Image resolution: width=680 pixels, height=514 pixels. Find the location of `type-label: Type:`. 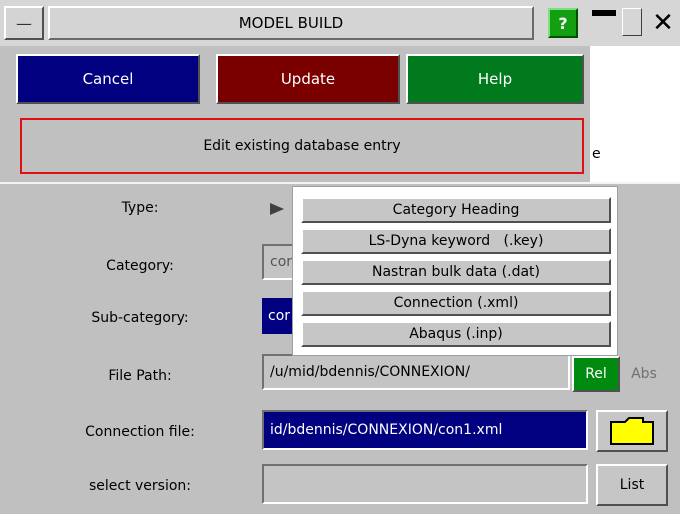

type-label: Type: is located at coordinates (140, 208).